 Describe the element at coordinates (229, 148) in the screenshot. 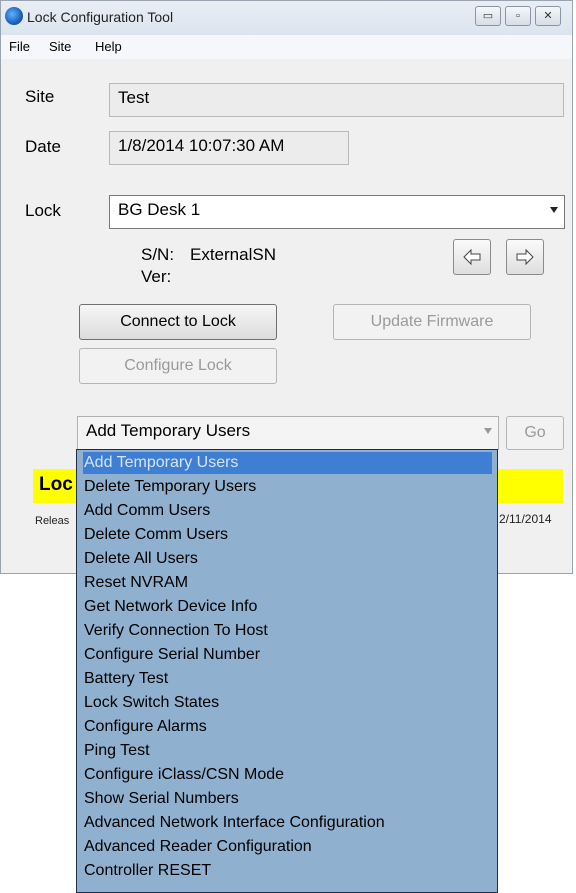

I see `date-field: 1/8/2014 10:07:30 AM` at that location.